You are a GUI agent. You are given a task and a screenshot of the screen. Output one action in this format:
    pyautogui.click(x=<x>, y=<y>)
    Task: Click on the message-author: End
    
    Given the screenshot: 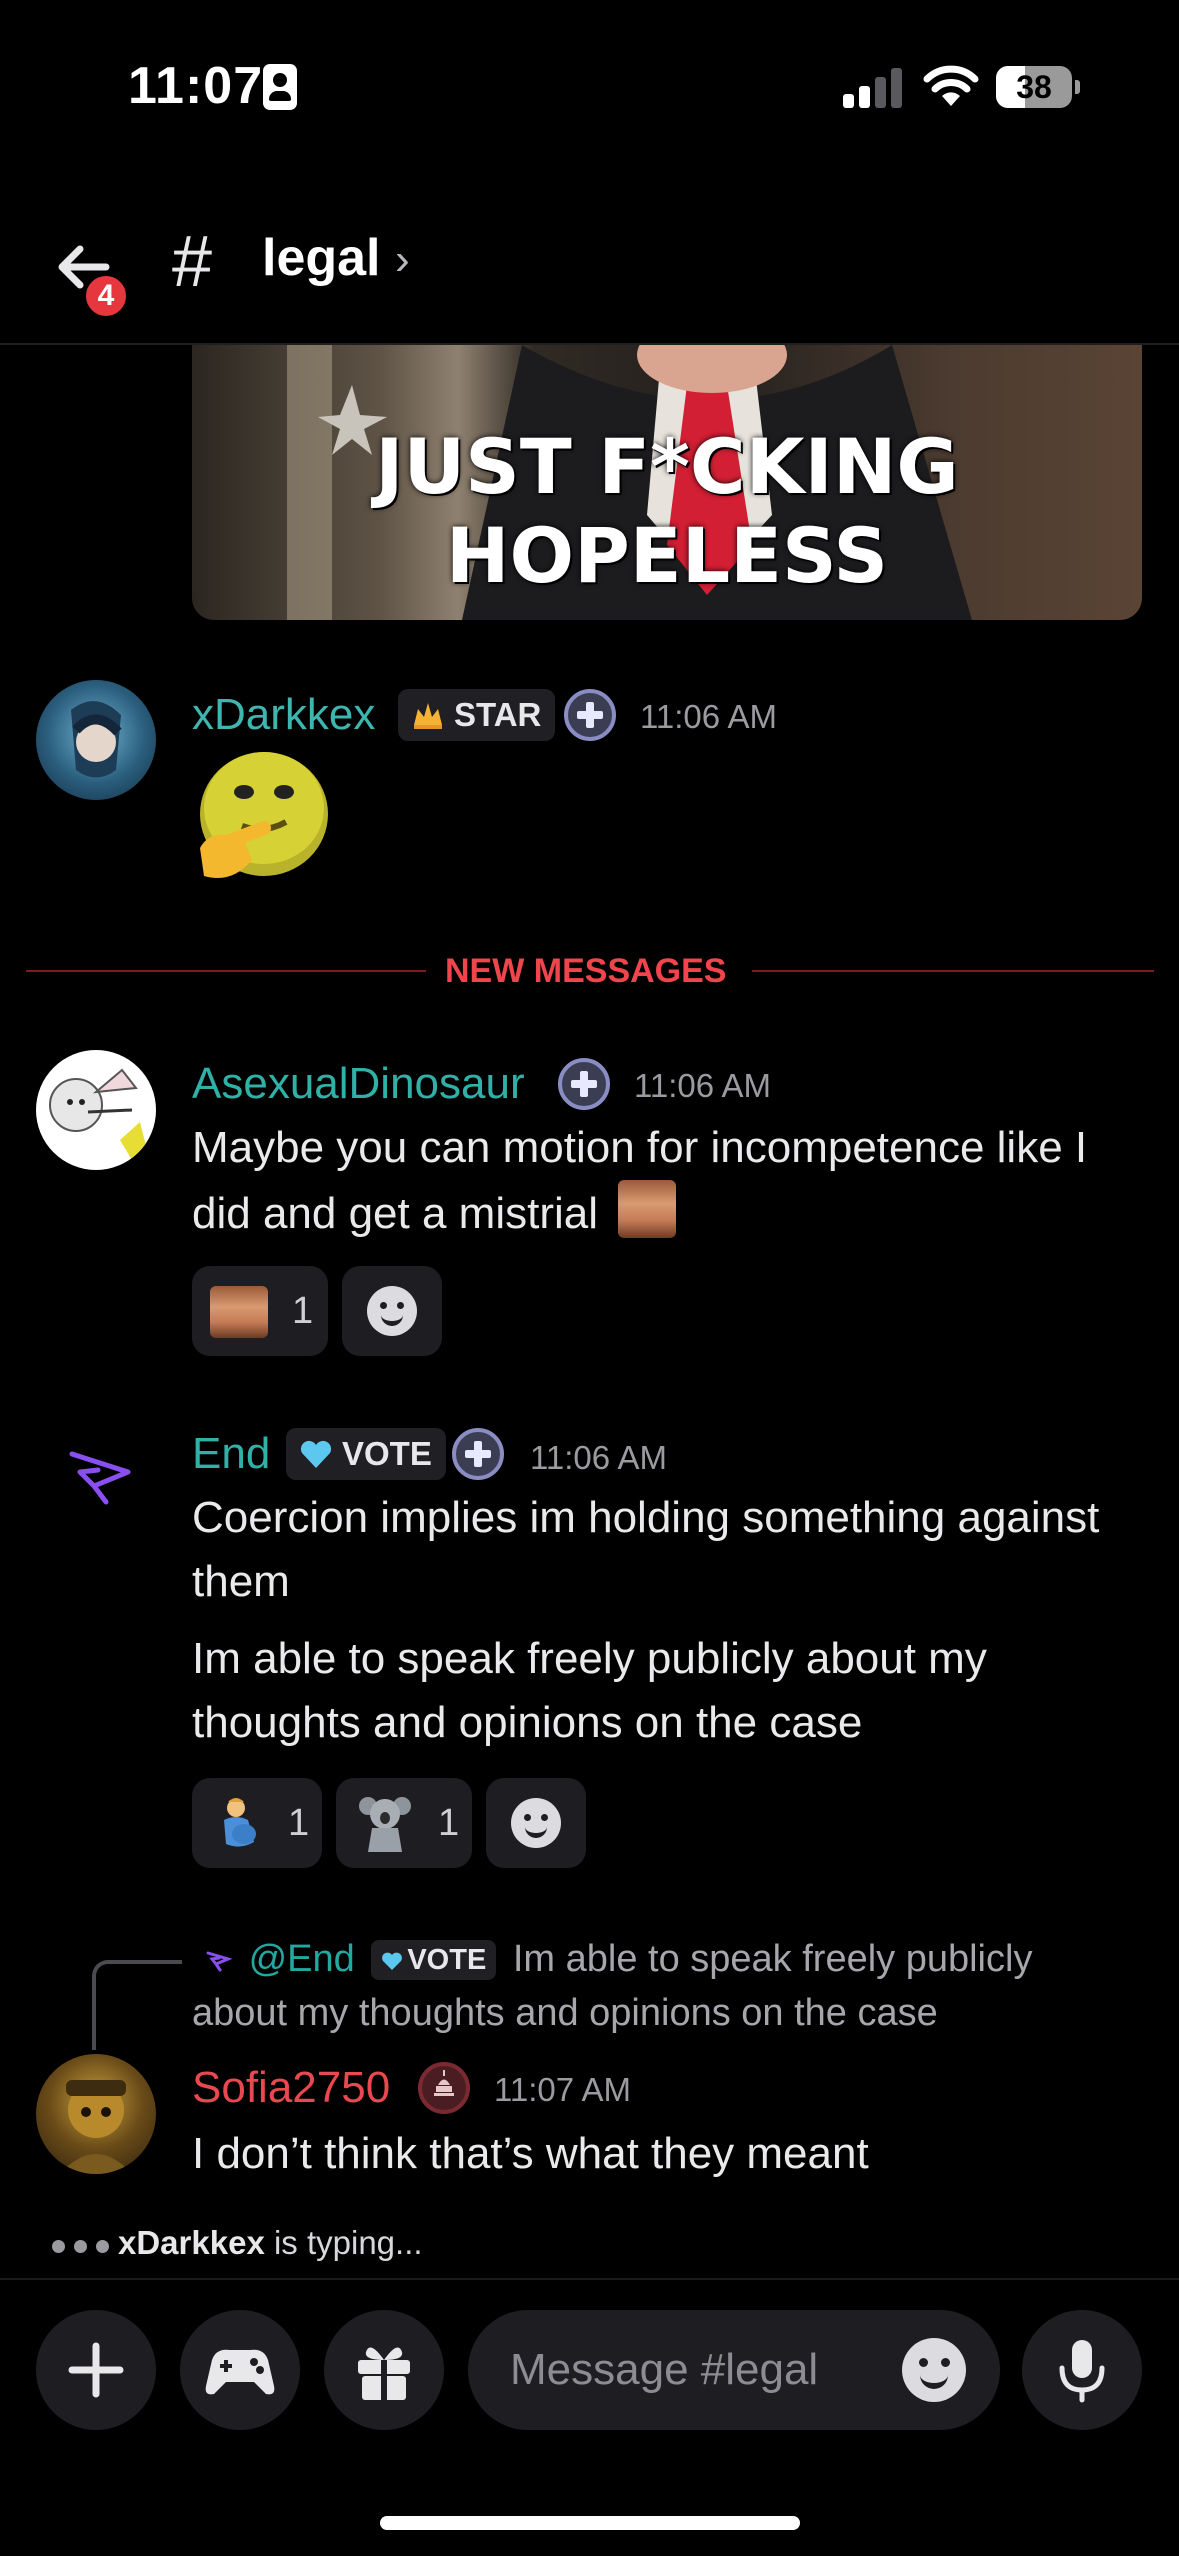 What is the action you would take?
    pyautogui.click(x=231, y=1454)
    